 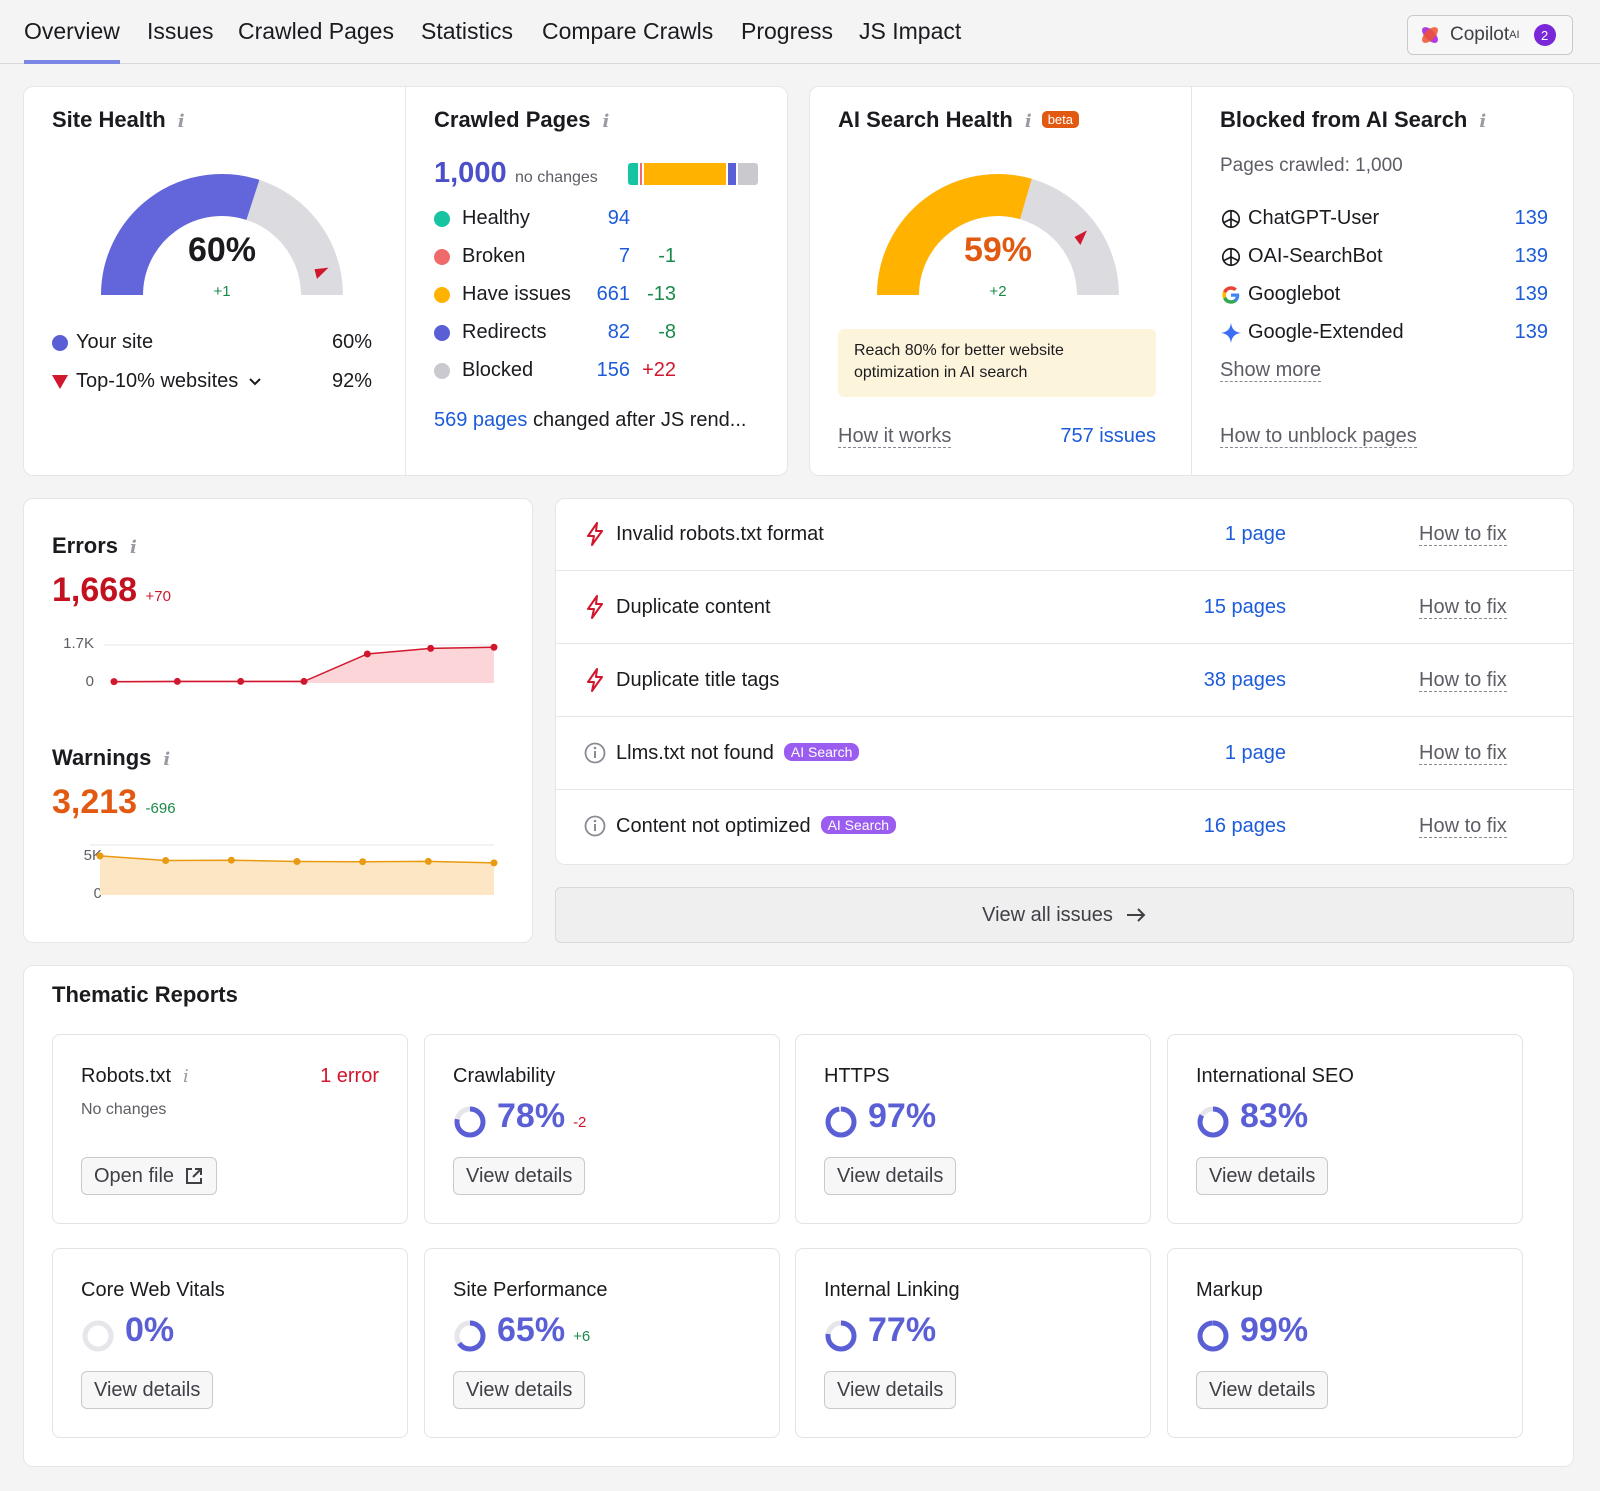 I want to click on view-all-label: View all issues, so click(x=1047, y=914).